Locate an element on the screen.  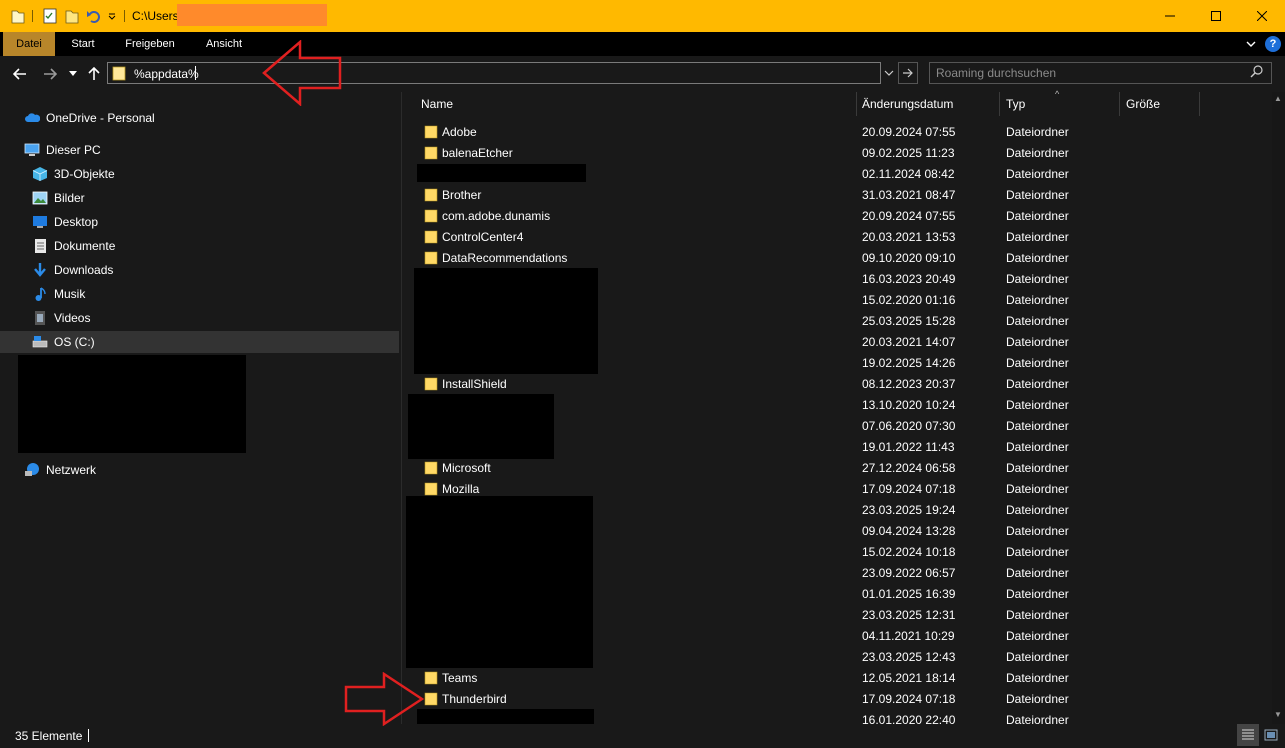
annotation-arrow-left is located at coordinates (302, 73).